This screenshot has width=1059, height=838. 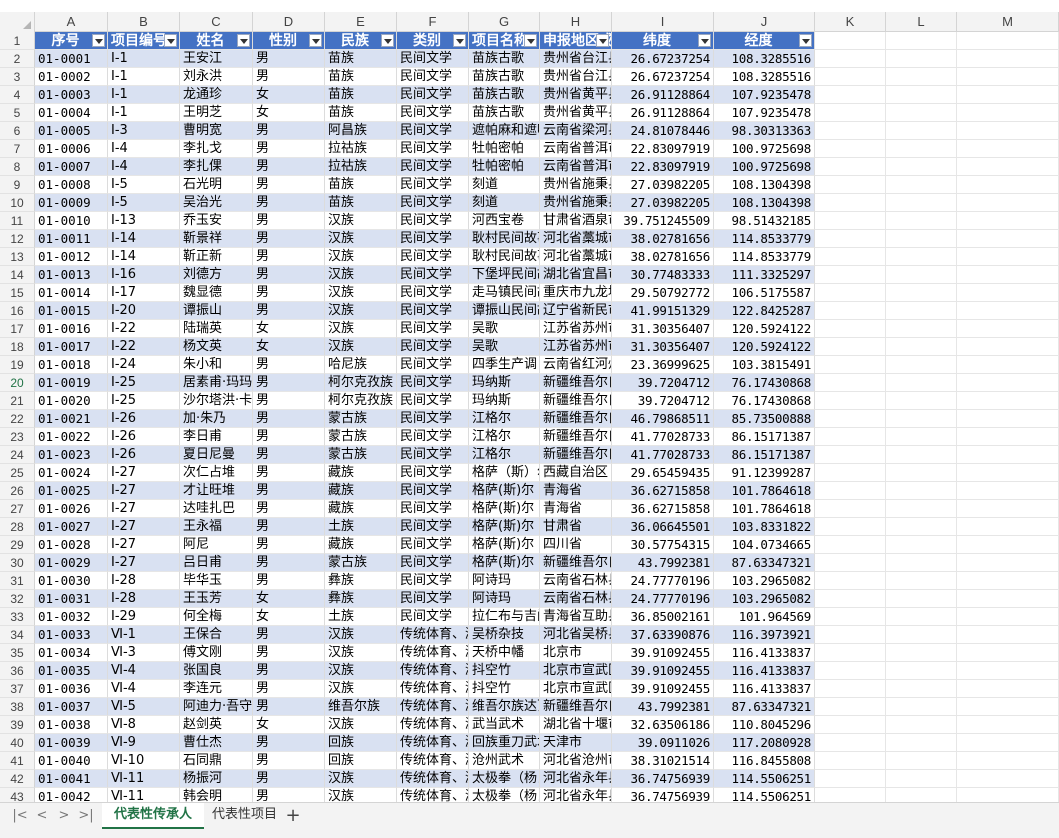 I want to click on table-cell: 01-0020, so click(x=71, y=401).